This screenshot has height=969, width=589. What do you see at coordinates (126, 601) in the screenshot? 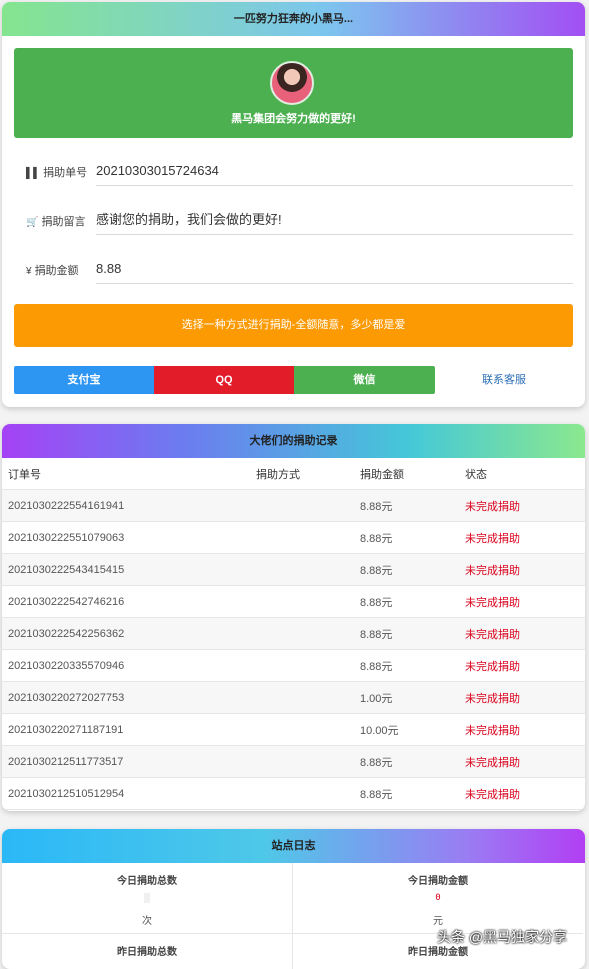
I see `cell-order: 2021030222542746216` at bounding box center [126, 601].